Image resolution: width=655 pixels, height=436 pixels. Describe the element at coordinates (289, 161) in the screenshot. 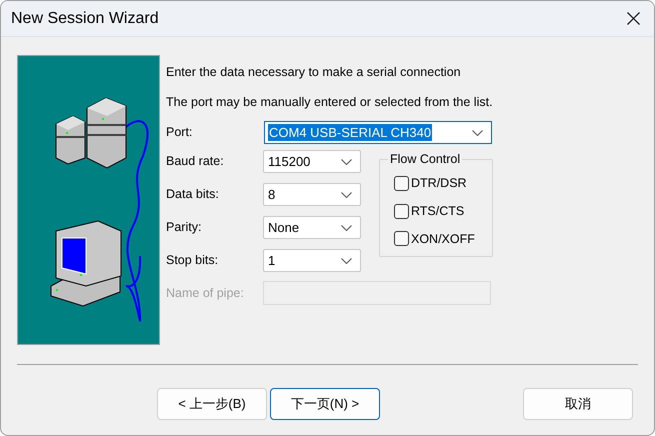

I see `dropdown-value: 115200` at that location.